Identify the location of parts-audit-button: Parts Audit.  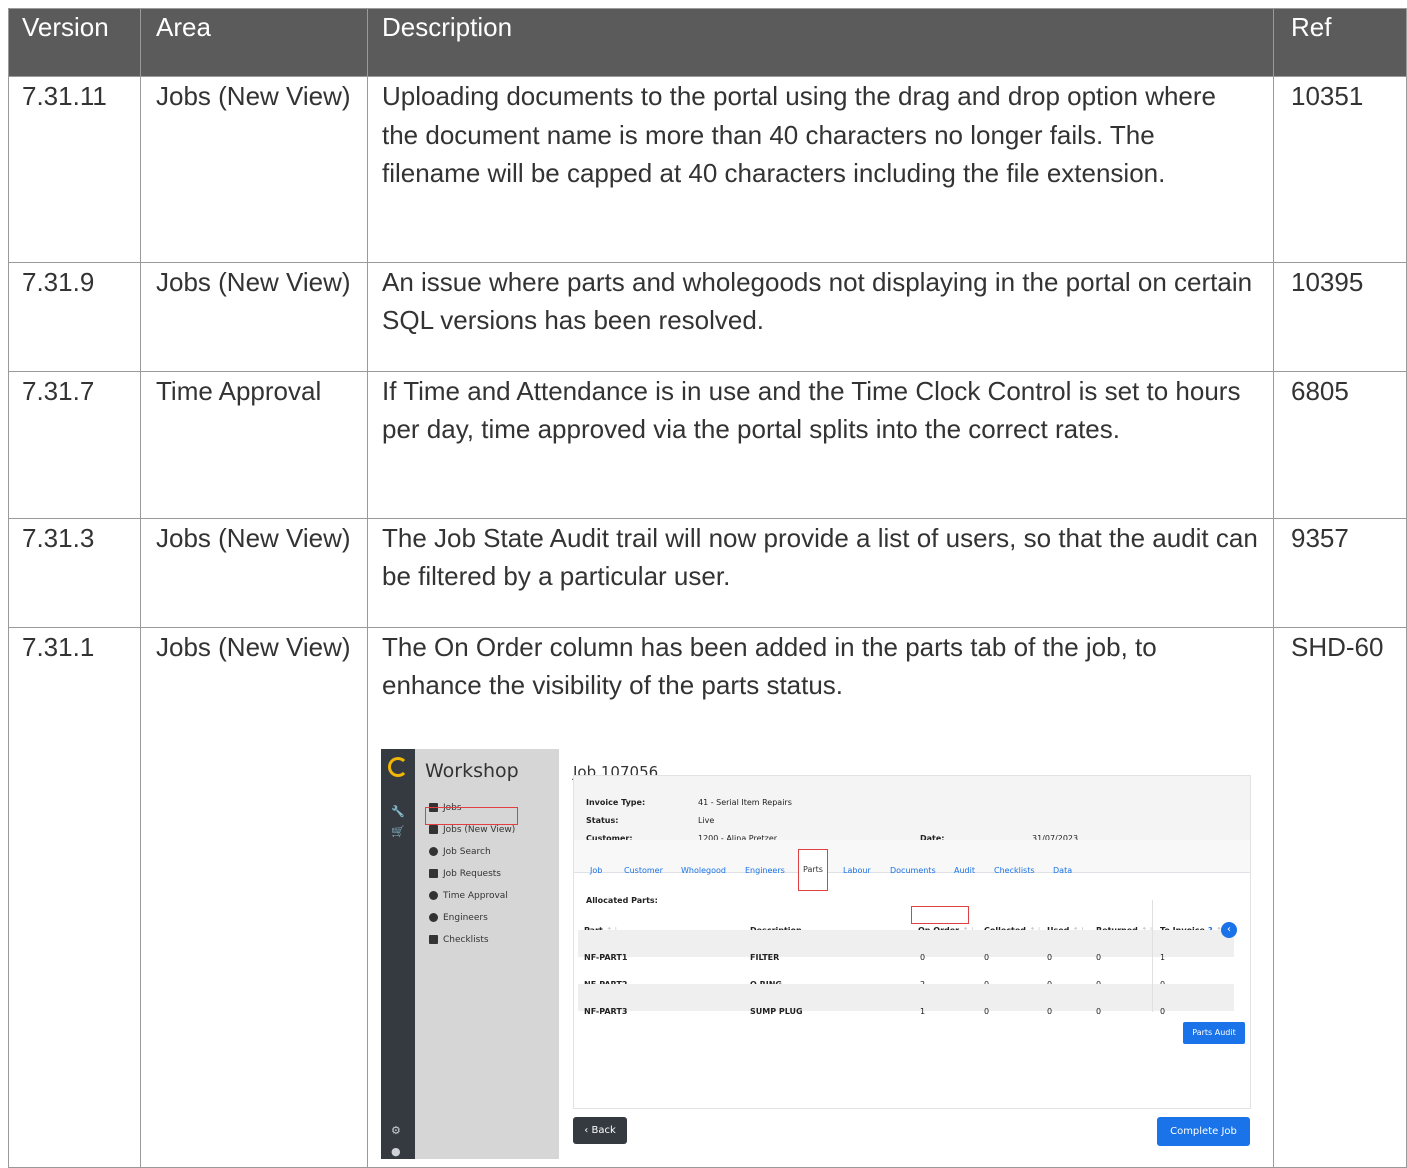
(1214, 1032).